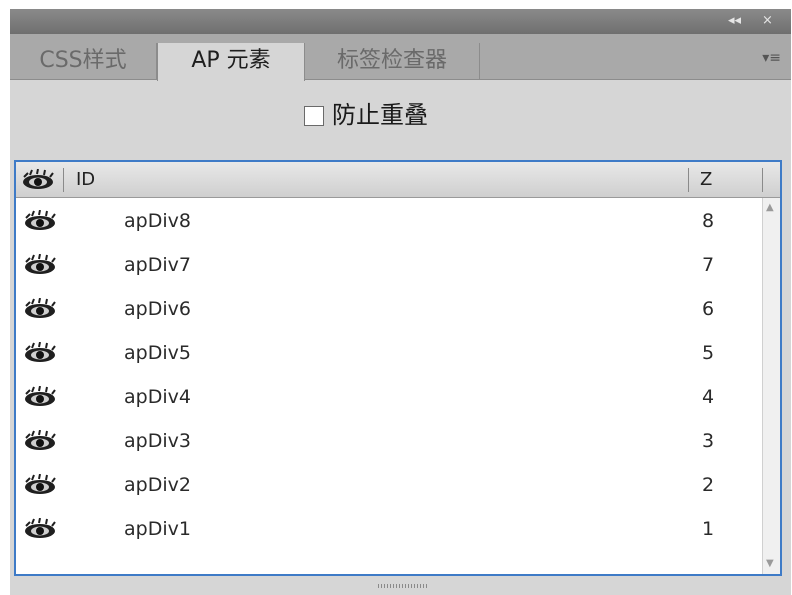 The height and width of the screenshot is (595, 792). Describe the element at coordinates (708, 309) in the screenshot. I see `layer-z-index: 6` at that location.